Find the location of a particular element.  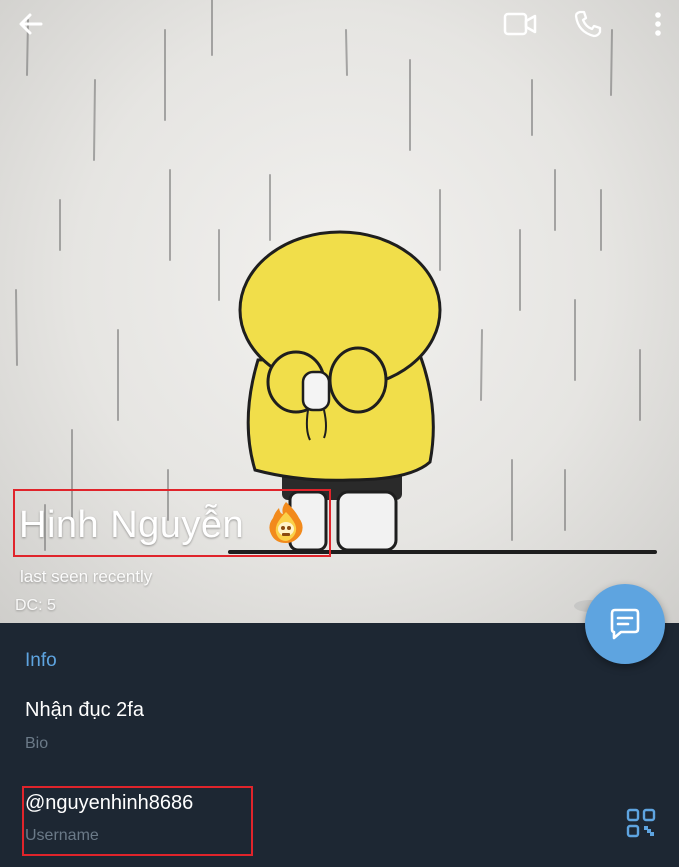

message-icon is located at coordinates (625, 624).